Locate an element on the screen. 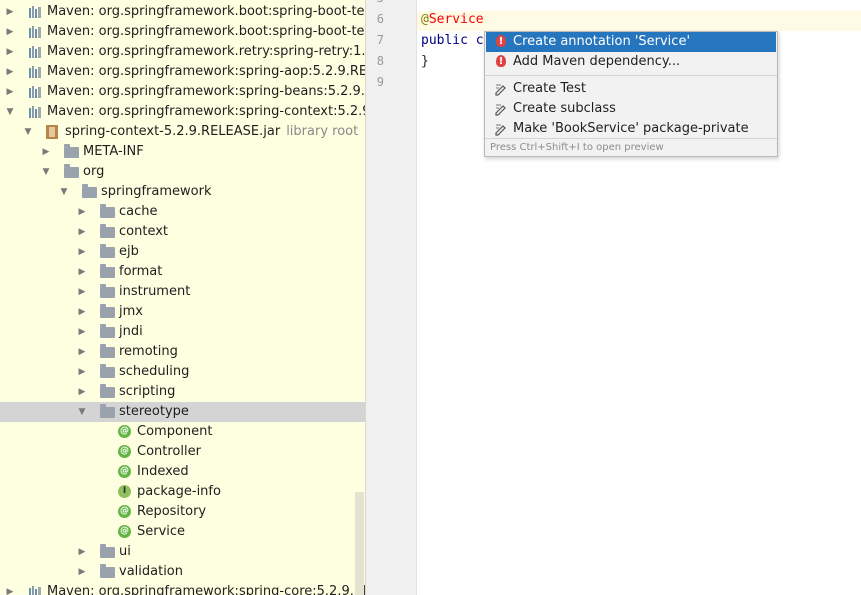 Image resolution: width=861 pixels, height=595 pixels. tree-row-label: stereotype is located at coordinates (154, 411).